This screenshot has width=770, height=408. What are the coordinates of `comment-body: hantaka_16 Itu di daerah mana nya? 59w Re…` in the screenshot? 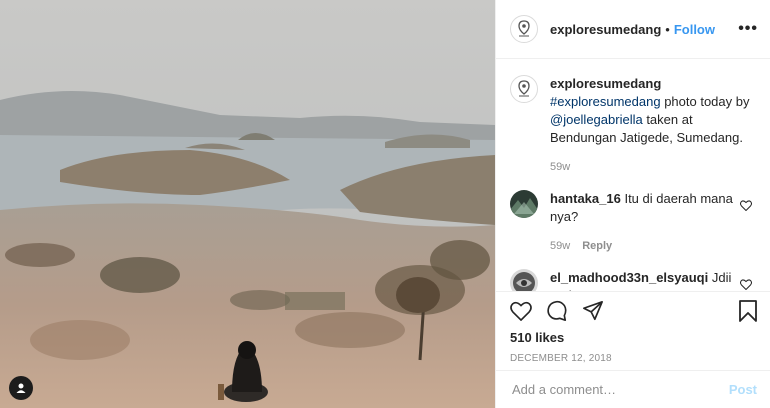 It's located at (642, 222).